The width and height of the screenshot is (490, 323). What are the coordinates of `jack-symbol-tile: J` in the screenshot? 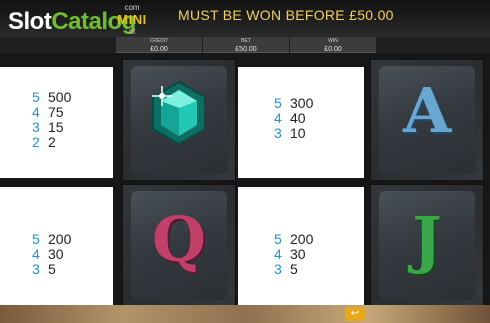 It's located at (427, 245).